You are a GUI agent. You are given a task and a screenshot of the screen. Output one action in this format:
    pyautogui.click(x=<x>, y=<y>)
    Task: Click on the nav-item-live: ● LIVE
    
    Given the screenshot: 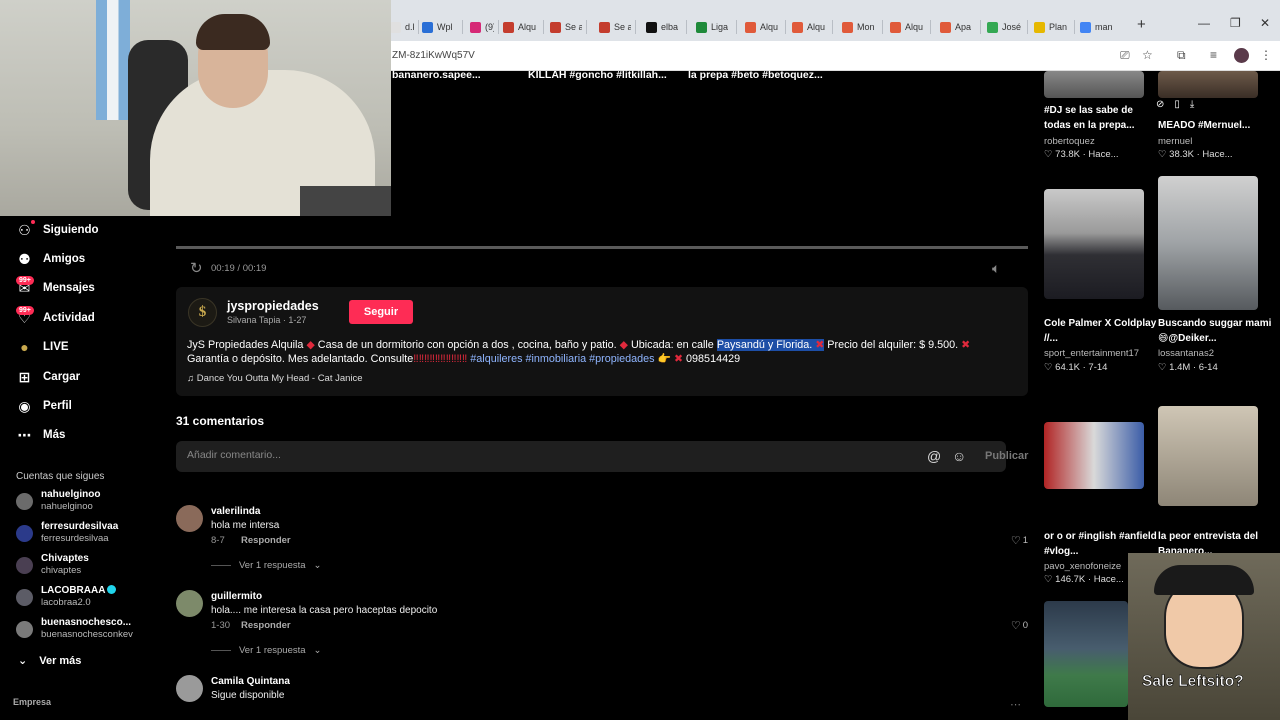 What is the action you would take?
    pyautogui.click(x=42, y=347)
    